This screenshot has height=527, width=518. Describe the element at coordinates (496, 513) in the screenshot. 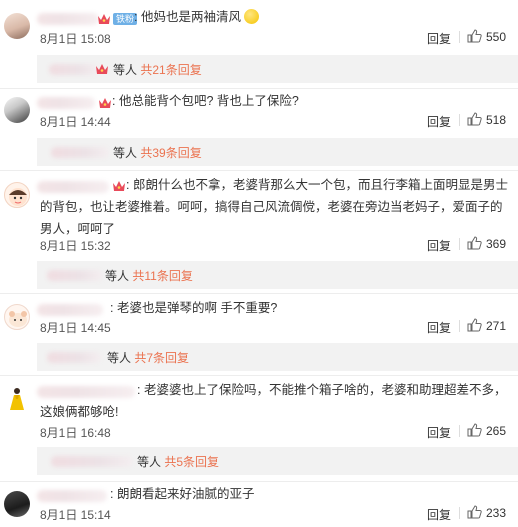

I see `like-count: 233` at that location.